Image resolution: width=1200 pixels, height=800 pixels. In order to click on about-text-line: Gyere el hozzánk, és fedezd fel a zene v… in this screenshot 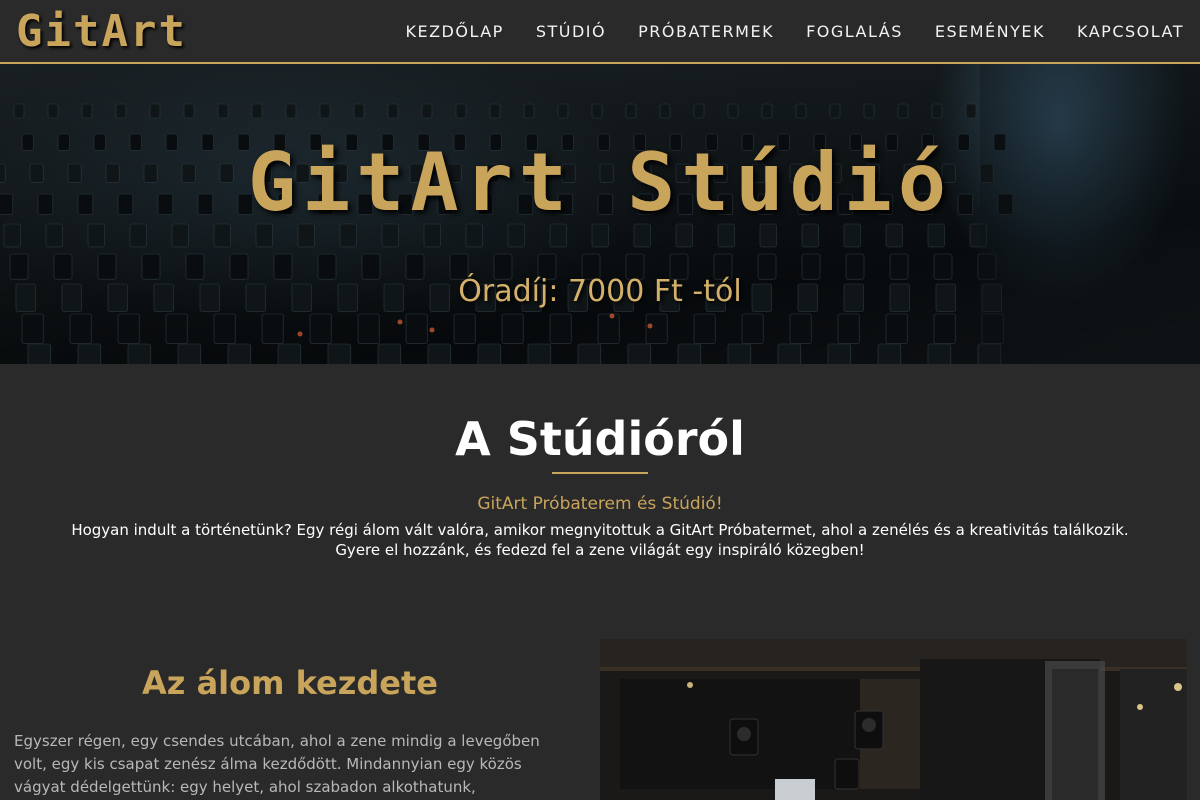, I will do `click(600, 550)`.